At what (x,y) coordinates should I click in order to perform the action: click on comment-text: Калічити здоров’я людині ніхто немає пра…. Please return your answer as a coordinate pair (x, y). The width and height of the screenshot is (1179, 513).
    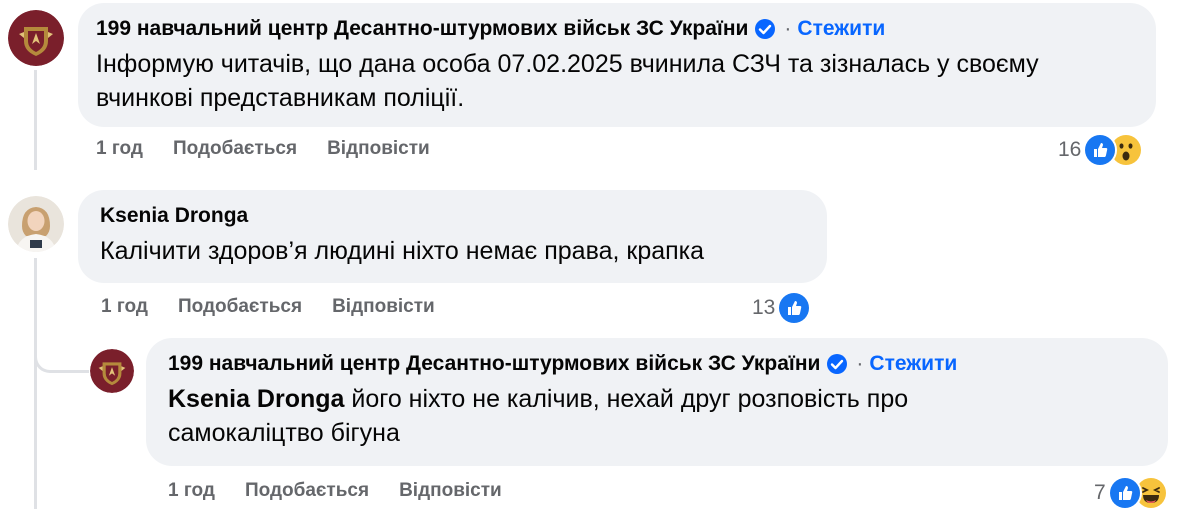
    Looking at the image, I should click on (402, 251).